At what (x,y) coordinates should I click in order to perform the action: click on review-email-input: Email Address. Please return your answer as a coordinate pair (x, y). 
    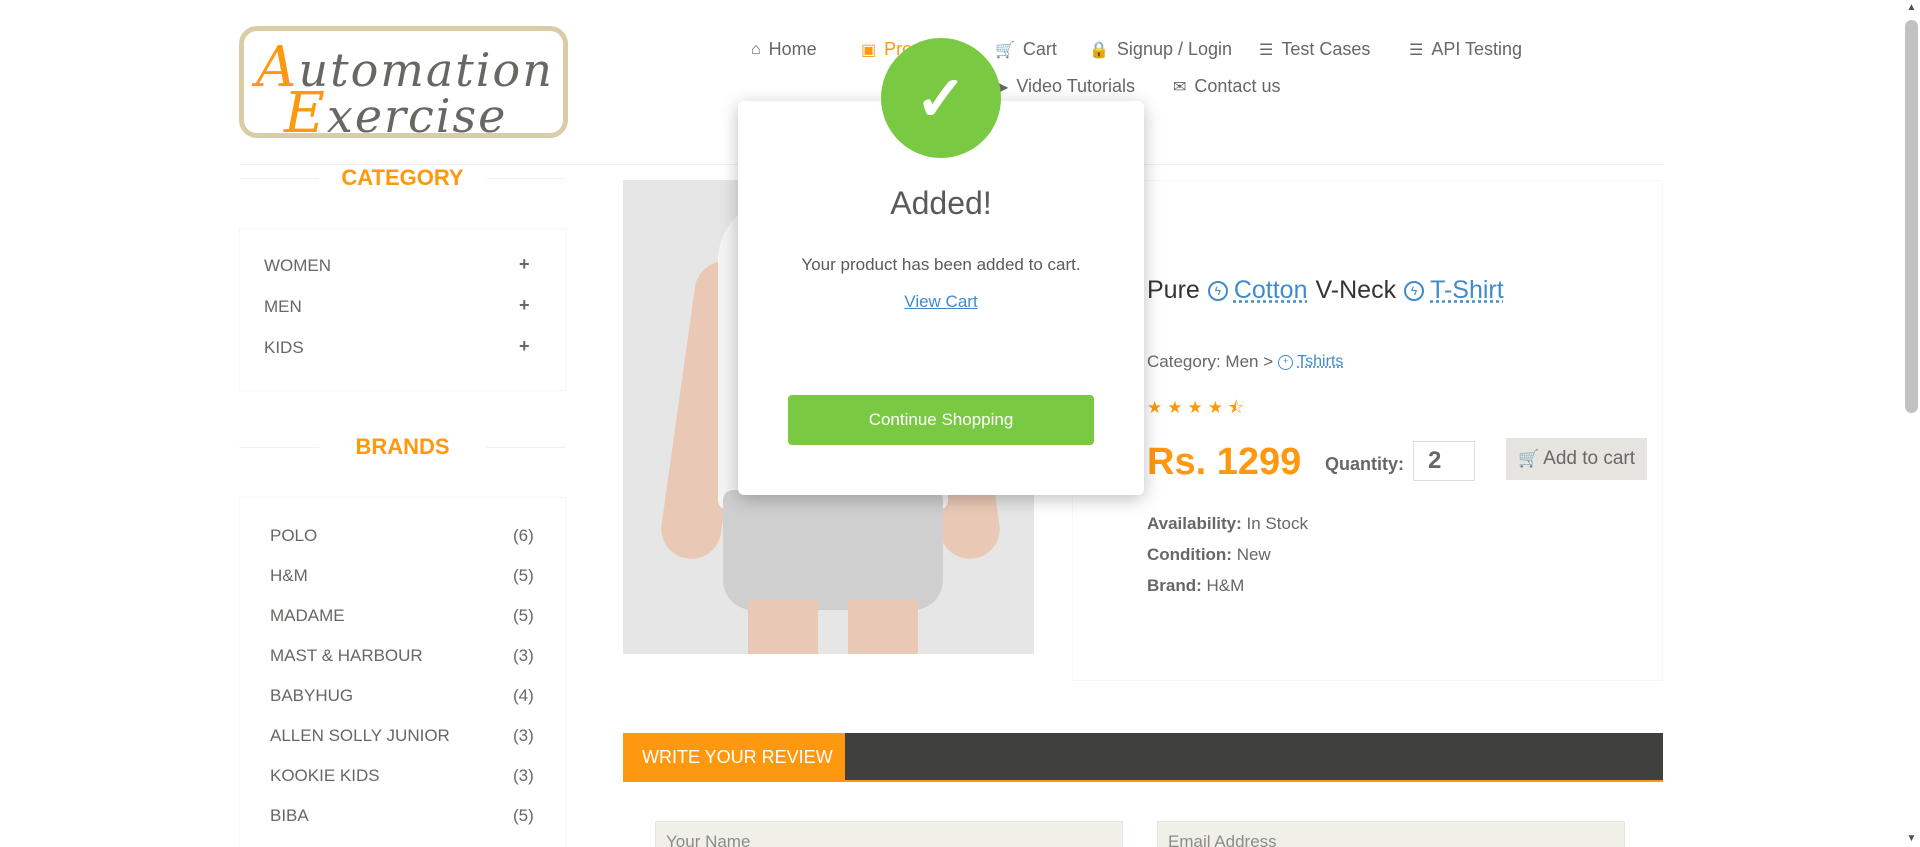
    Looking at the image, I should click on (1391, 834).